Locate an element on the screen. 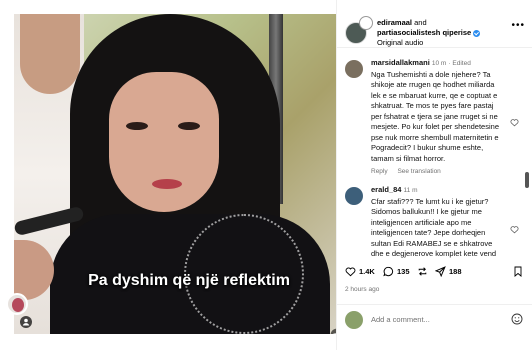  speaker-eye-left is located at coordinates (137, 126).